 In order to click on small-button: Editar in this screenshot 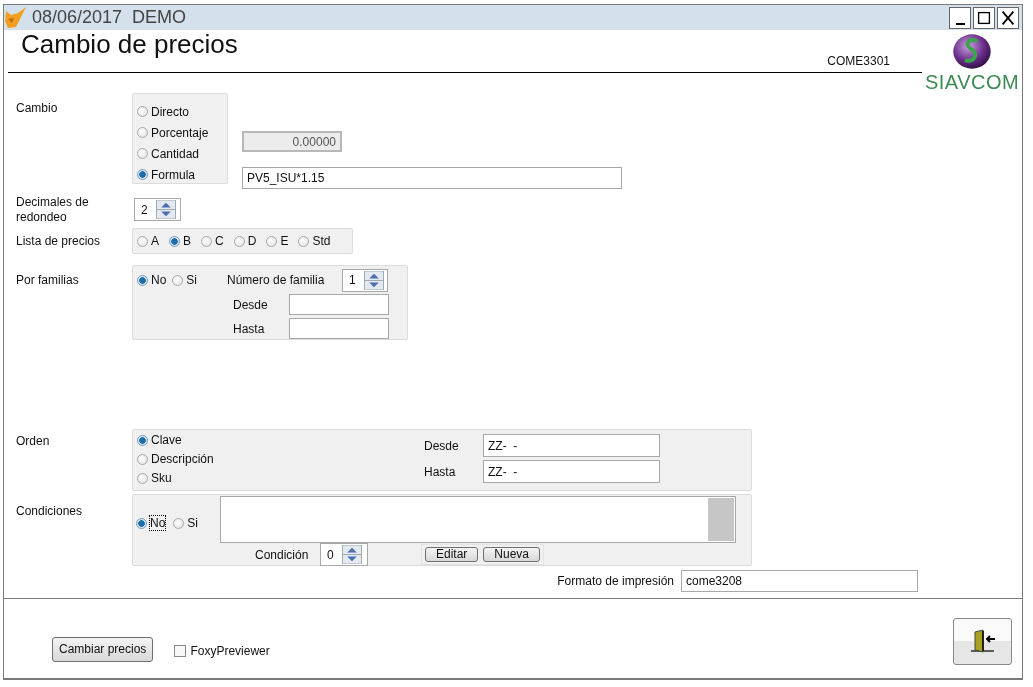, I will do `click(452, 554)`.